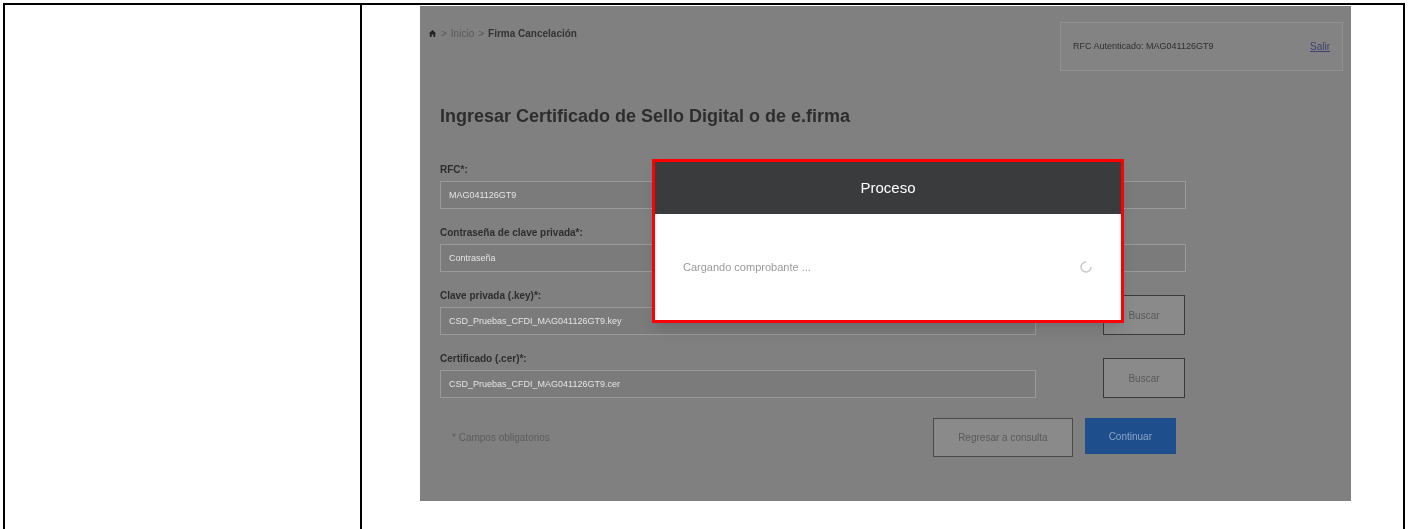  I want to click on logout-link: Salir, so click(1320, 46).